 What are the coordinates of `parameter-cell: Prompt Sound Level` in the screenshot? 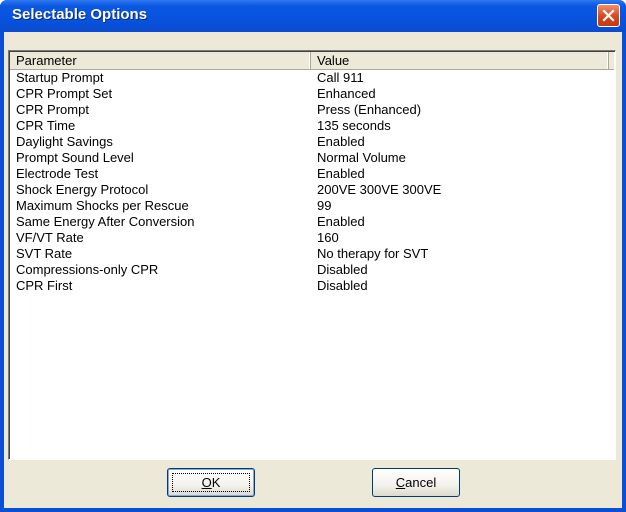 It's located at (75, 157).